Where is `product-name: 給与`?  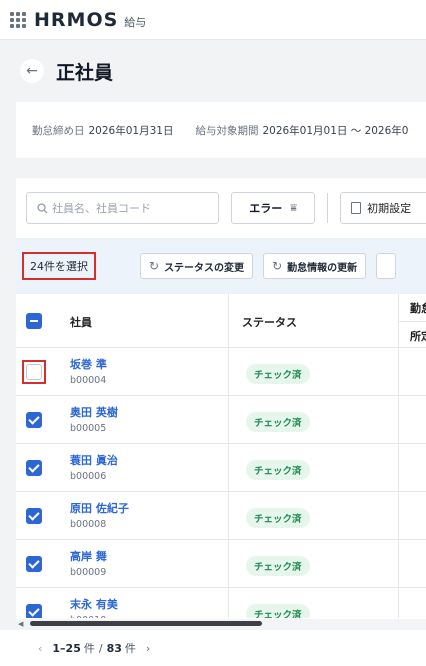 product-name: 給与 is located at coordinates (135, 22).